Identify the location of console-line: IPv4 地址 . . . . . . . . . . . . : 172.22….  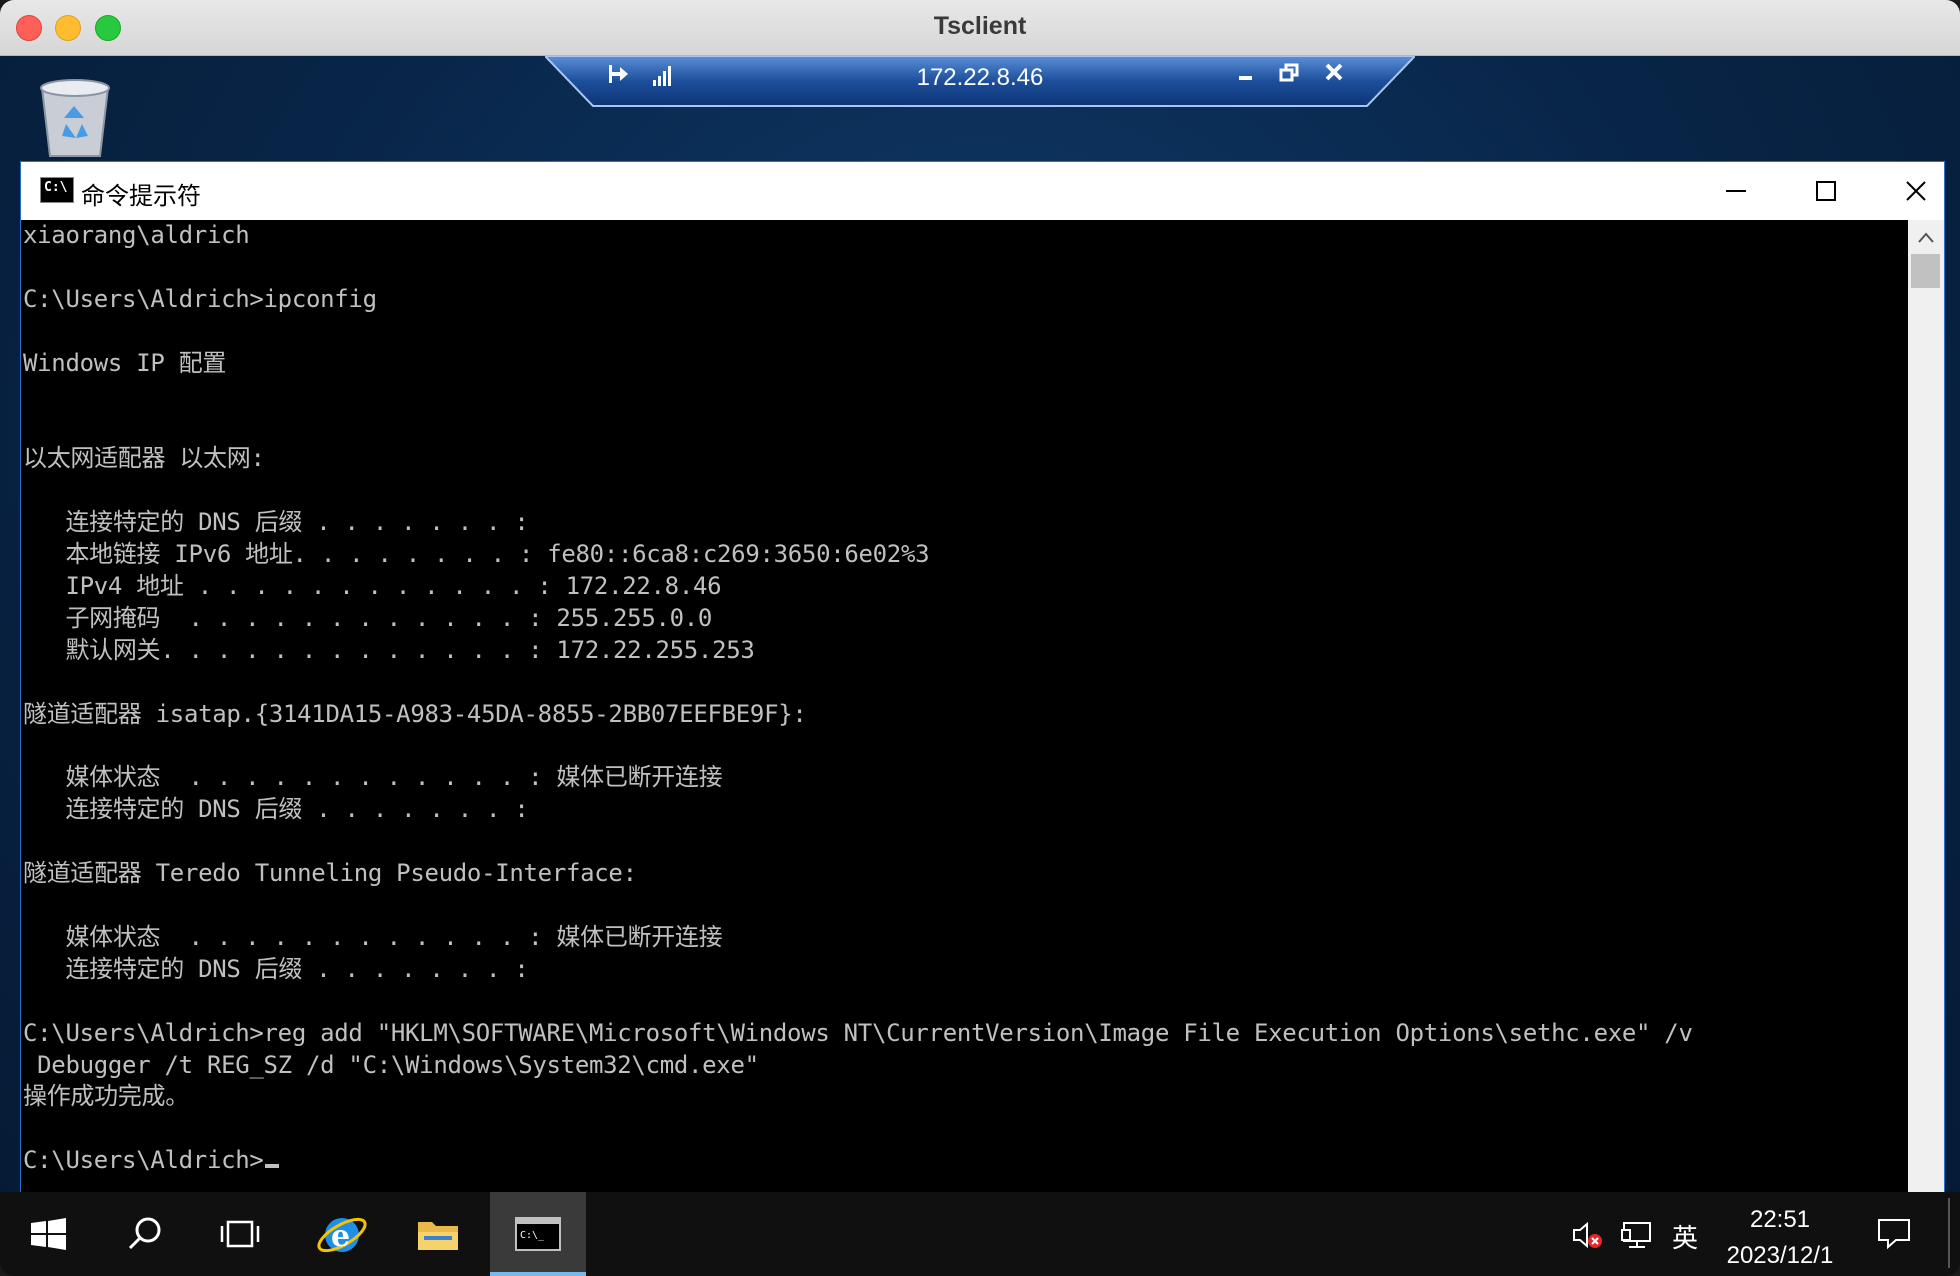
(372, 585).